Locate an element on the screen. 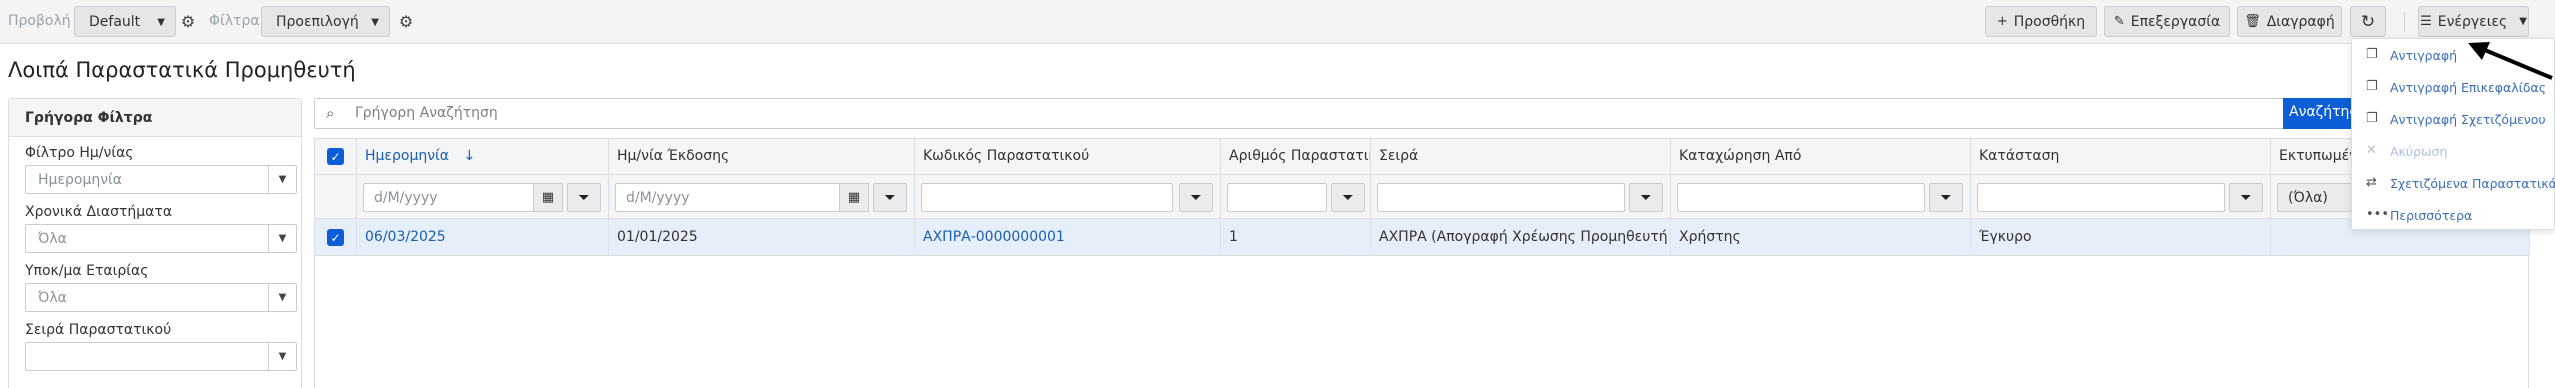 This screenshot has width=2555, height=388. column-header-issue-date: Ημ/νία Έκδοσης is located at coordinates (762, 157).